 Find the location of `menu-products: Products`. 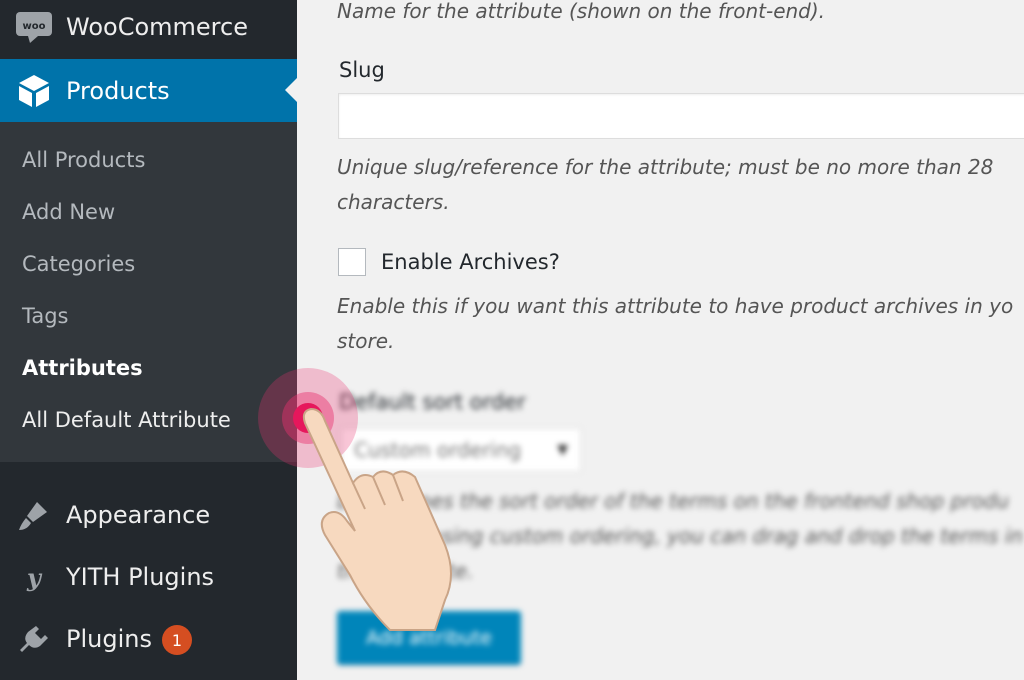

menu-products: Products is located at coordinates (148, 90).